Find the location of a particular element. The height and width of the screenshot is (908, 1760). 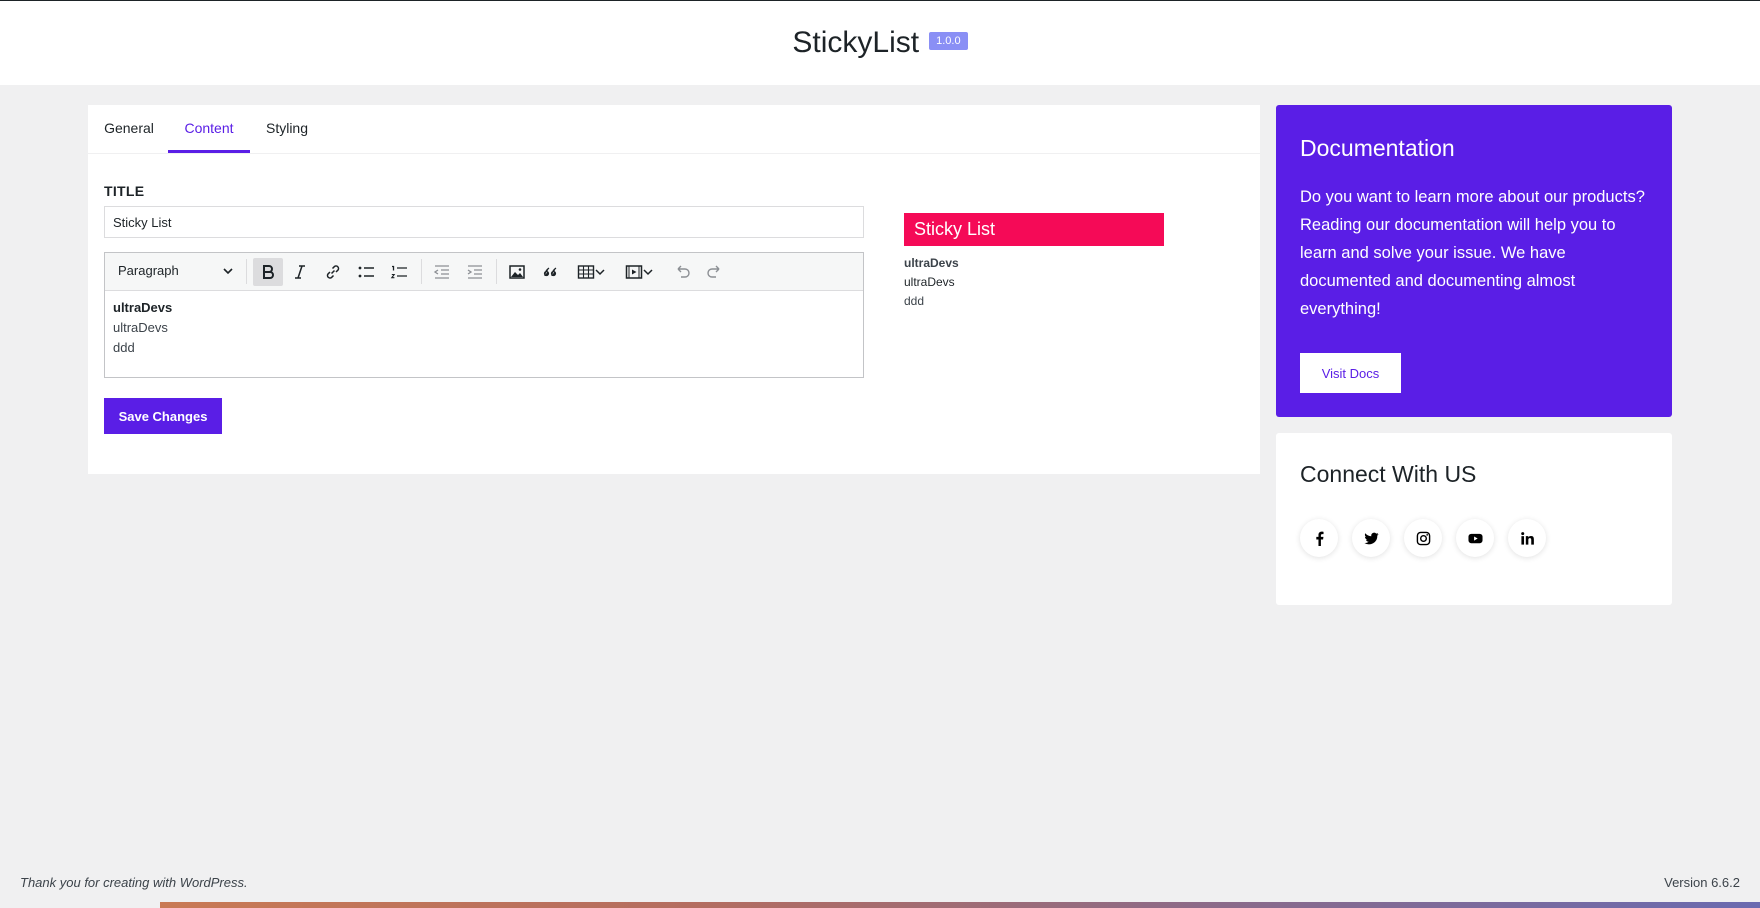

format-select: Paragraph is located at coordinates (175, 271).